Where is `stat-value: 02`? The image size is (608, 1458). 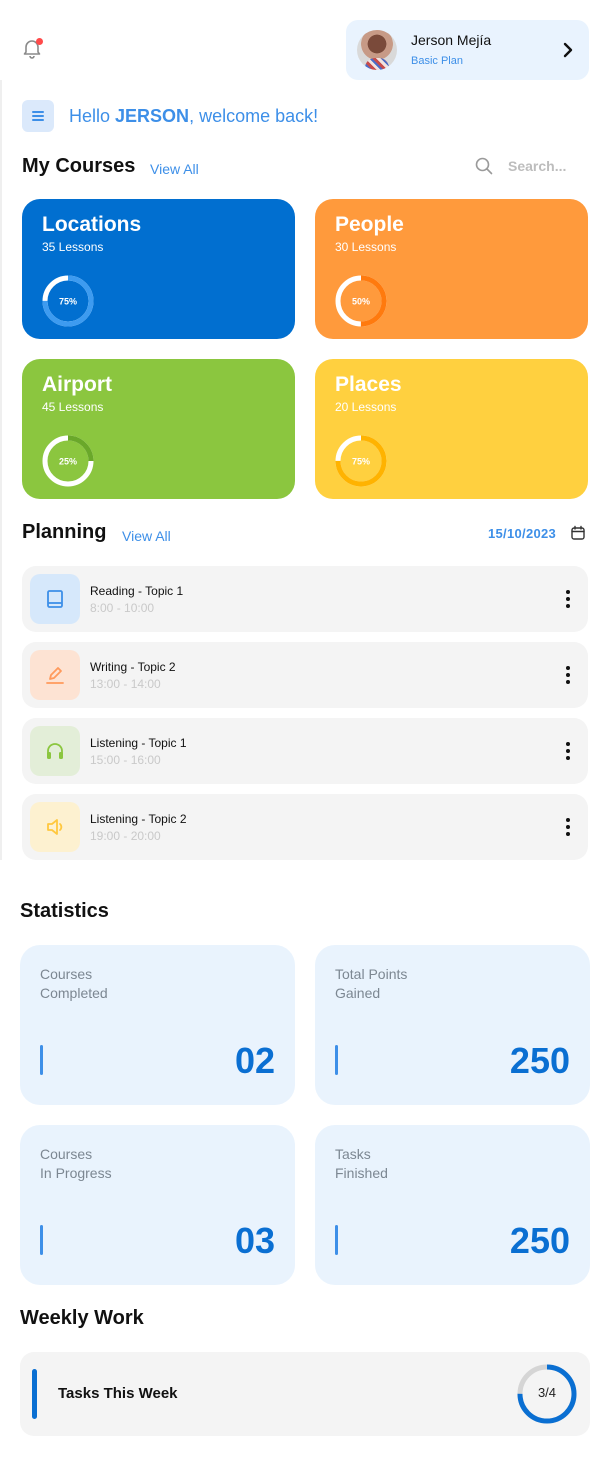
stat-value: 02 is located at coordinates (254, 1060).